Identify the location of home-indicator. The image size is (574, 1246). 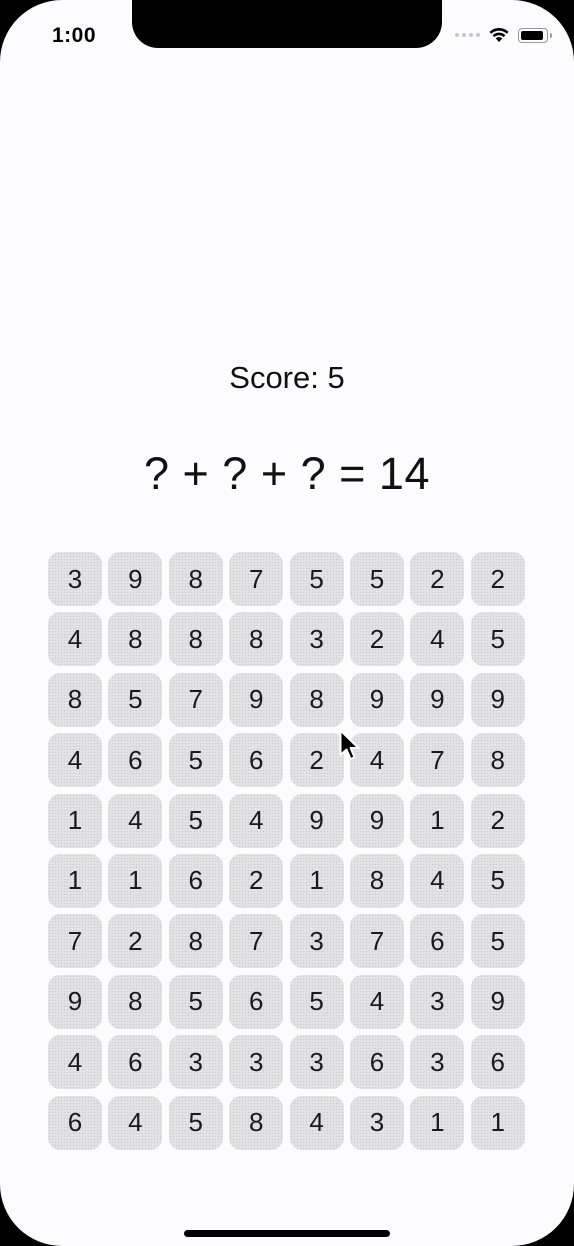
(287, 1233).